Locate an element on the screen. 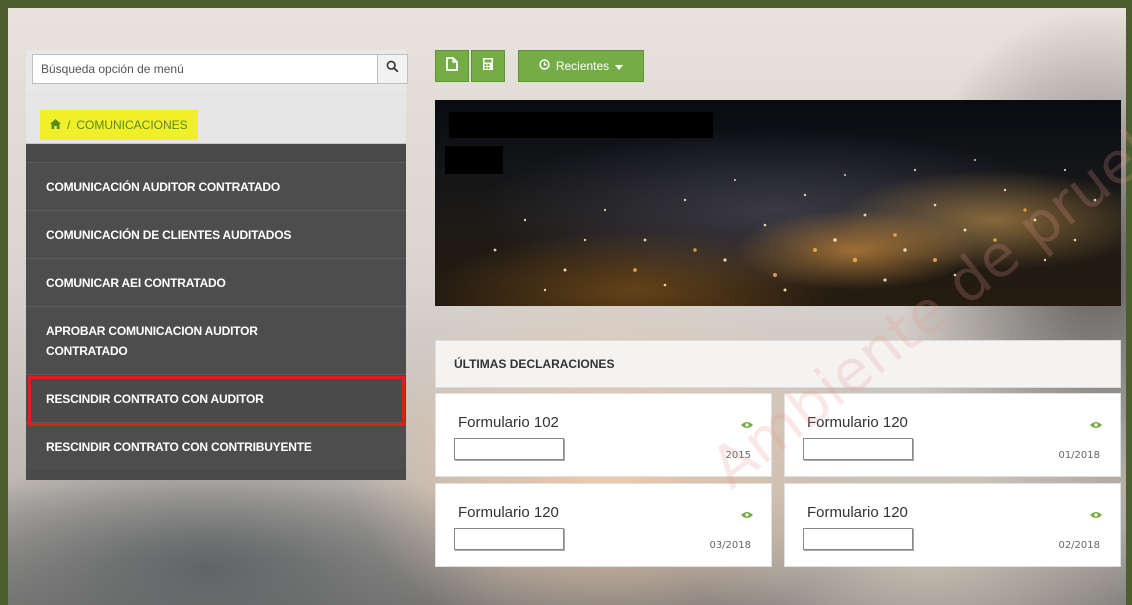 Image resolution: width=1132 pixels, height=605 pixels. menu-item-label: APROBAR COMUNICACION AUDITOR CONTRATADO is located at coordinates (152, 340).